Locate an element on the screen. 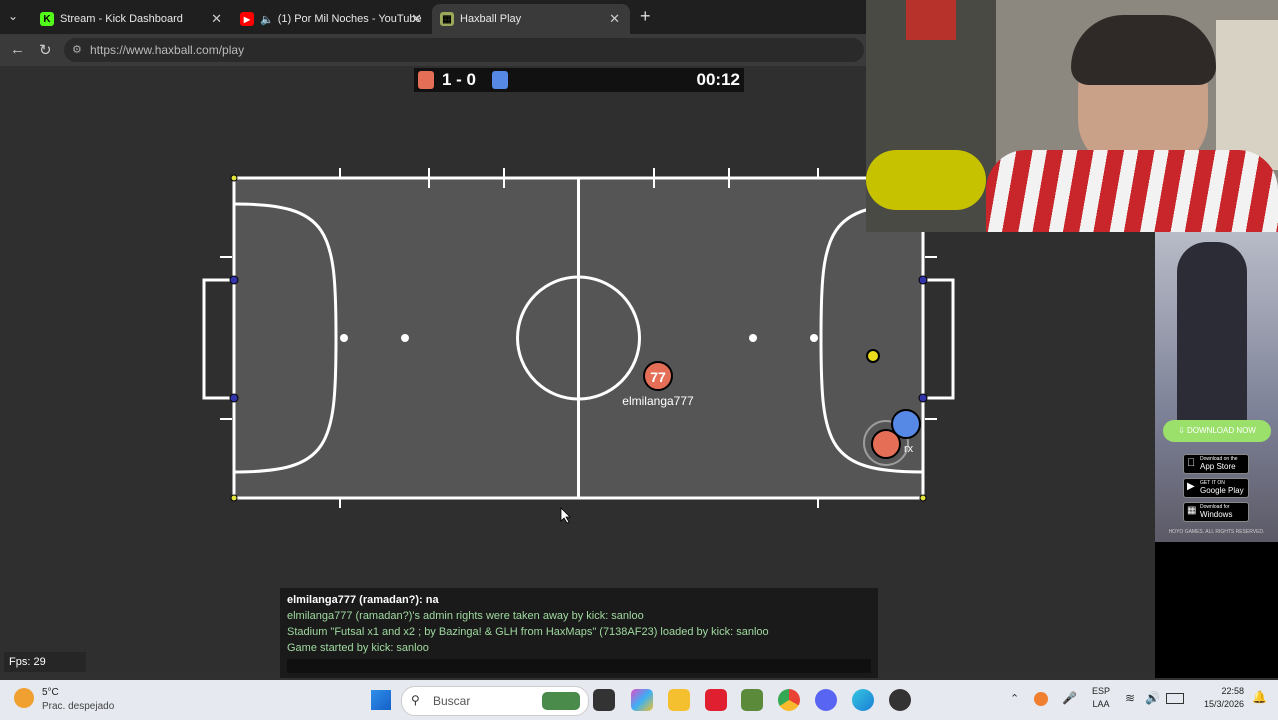 The image size is (1278, 720). right-goal is located at coordinates (939, 339).